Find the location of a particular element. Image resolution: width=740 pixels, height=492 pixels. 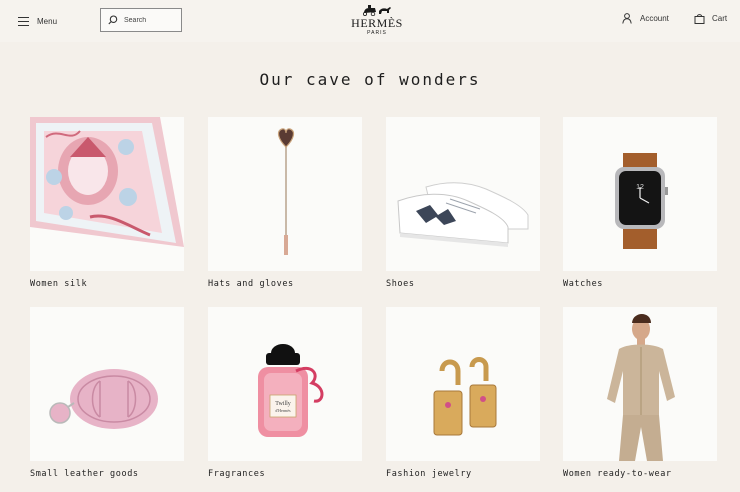

fashion-jewelry-image is located at coordinates (463, 384).